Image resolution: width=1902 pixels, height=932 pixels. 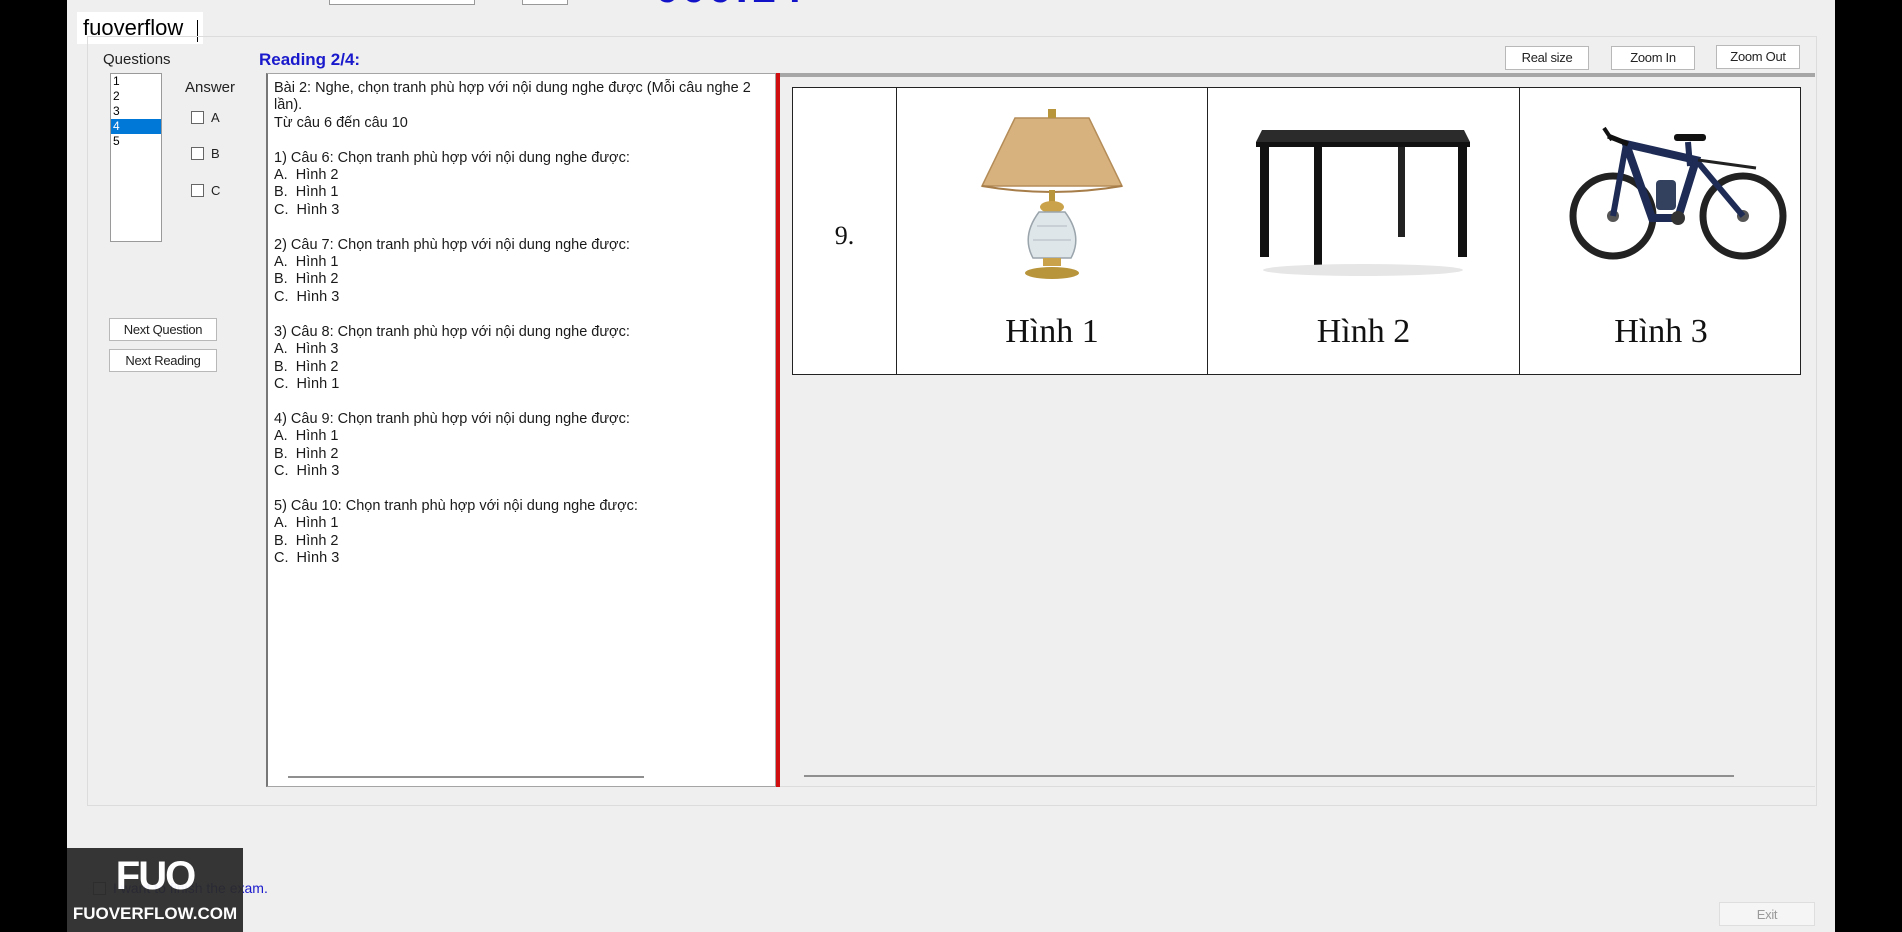 I want to click on watermark-site: FUOVERFLOW.COM, so click(x=155, y=913).